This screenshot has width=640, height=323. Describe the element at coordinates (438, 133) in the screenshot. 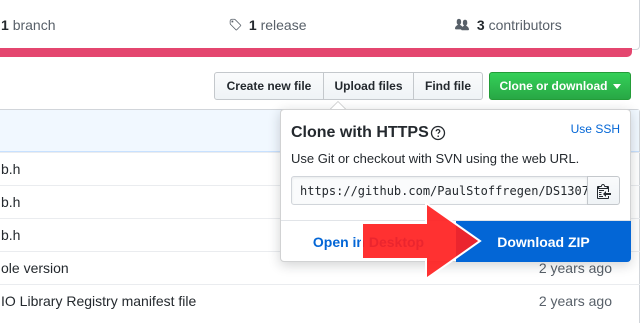

I see `question-icon` at that location.